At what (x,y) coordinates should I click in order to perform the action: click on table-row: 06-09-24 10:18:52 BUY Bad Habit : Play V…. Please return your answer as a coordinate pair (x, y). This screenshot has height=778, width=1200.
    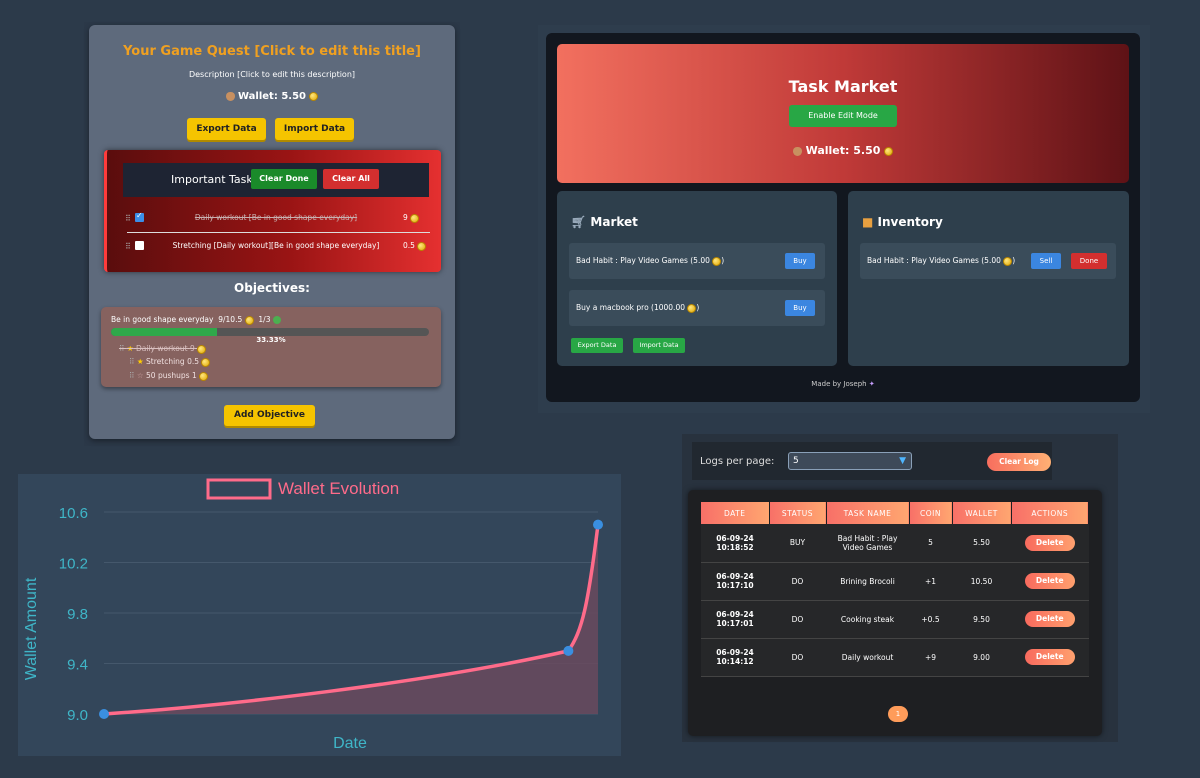
    Looking at the image, I should click on (895, 543).